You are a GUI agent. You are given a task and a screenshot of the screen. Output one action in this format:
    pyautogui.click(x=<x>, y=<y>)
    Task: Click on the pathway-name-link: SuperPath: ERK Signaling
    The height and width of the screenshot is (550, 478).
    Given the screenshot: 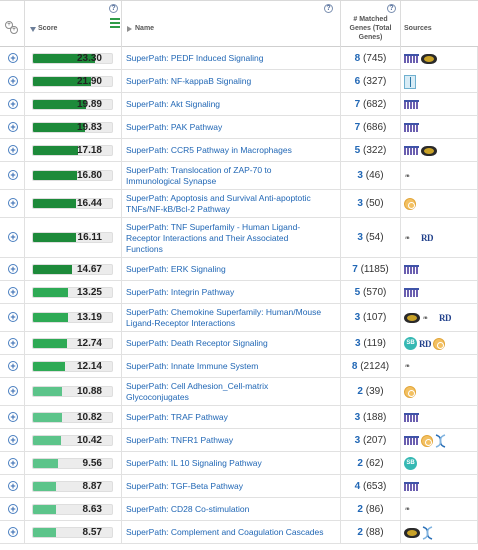 What is the action you would take?
    pyautogui.click(x=231, y=269)
    